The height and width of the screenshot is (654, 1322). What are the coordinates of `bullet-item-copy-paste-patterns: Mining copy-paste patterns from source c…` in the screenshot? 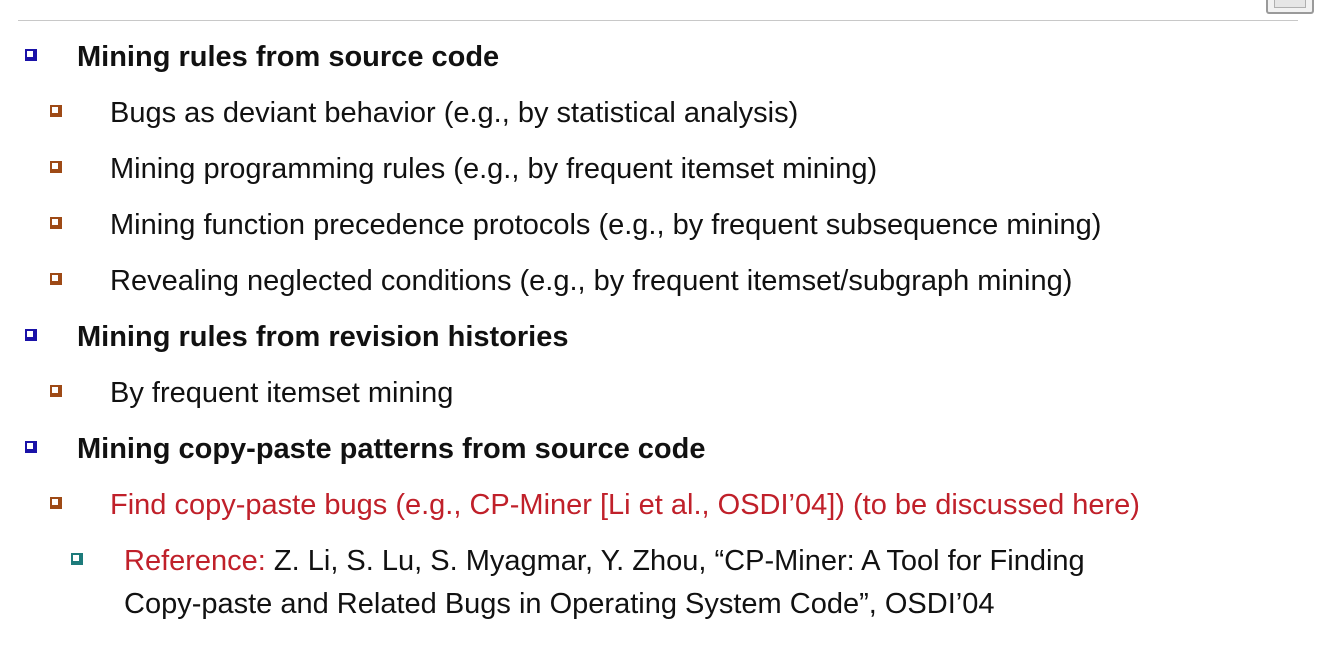 It's located at (365, 449).